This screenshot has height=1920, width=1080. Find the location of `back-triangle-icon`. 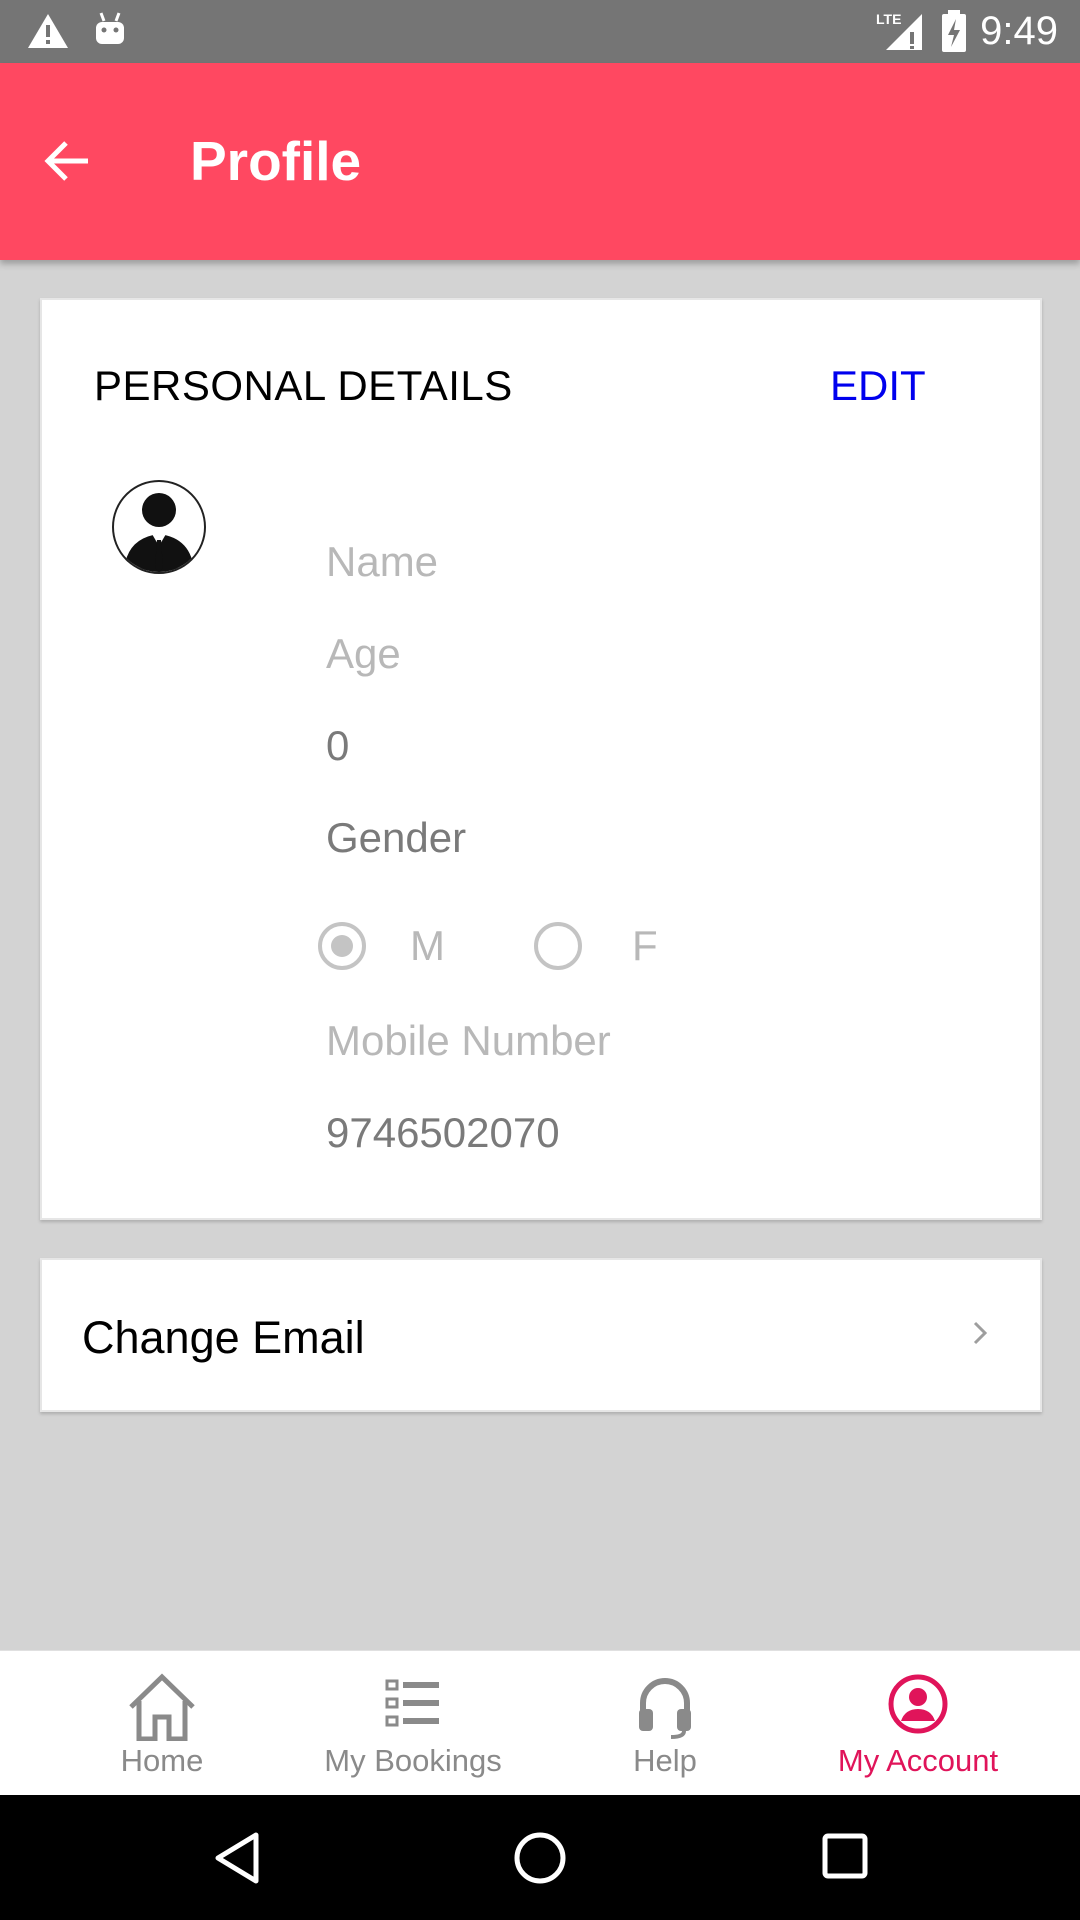

back-triangle-icon is located at coordinates (237, 1860).